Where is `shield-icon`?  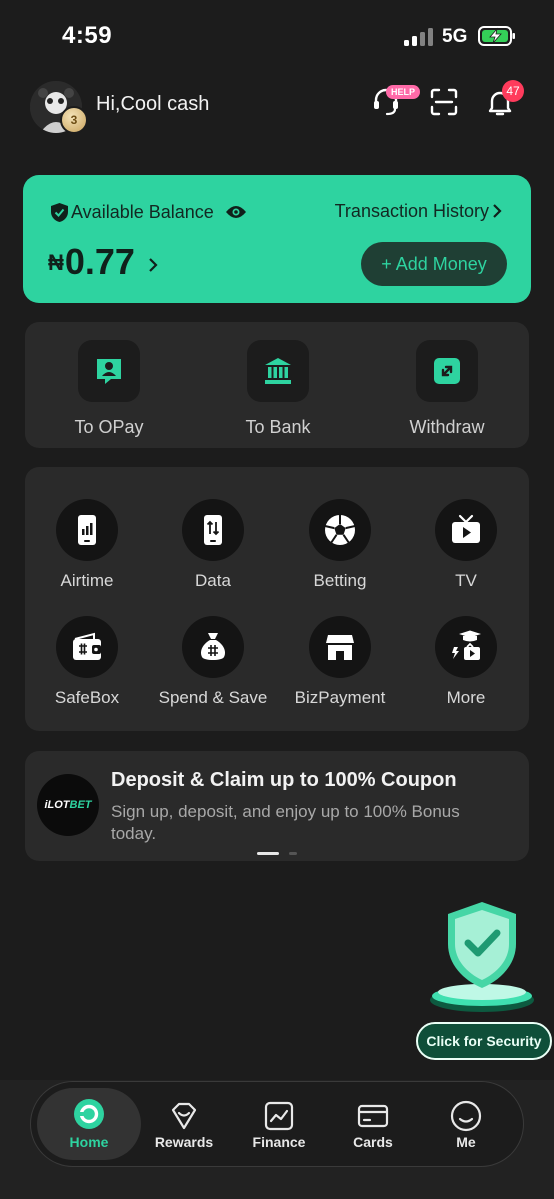
shield-icon is located at coordinates (59, 212).